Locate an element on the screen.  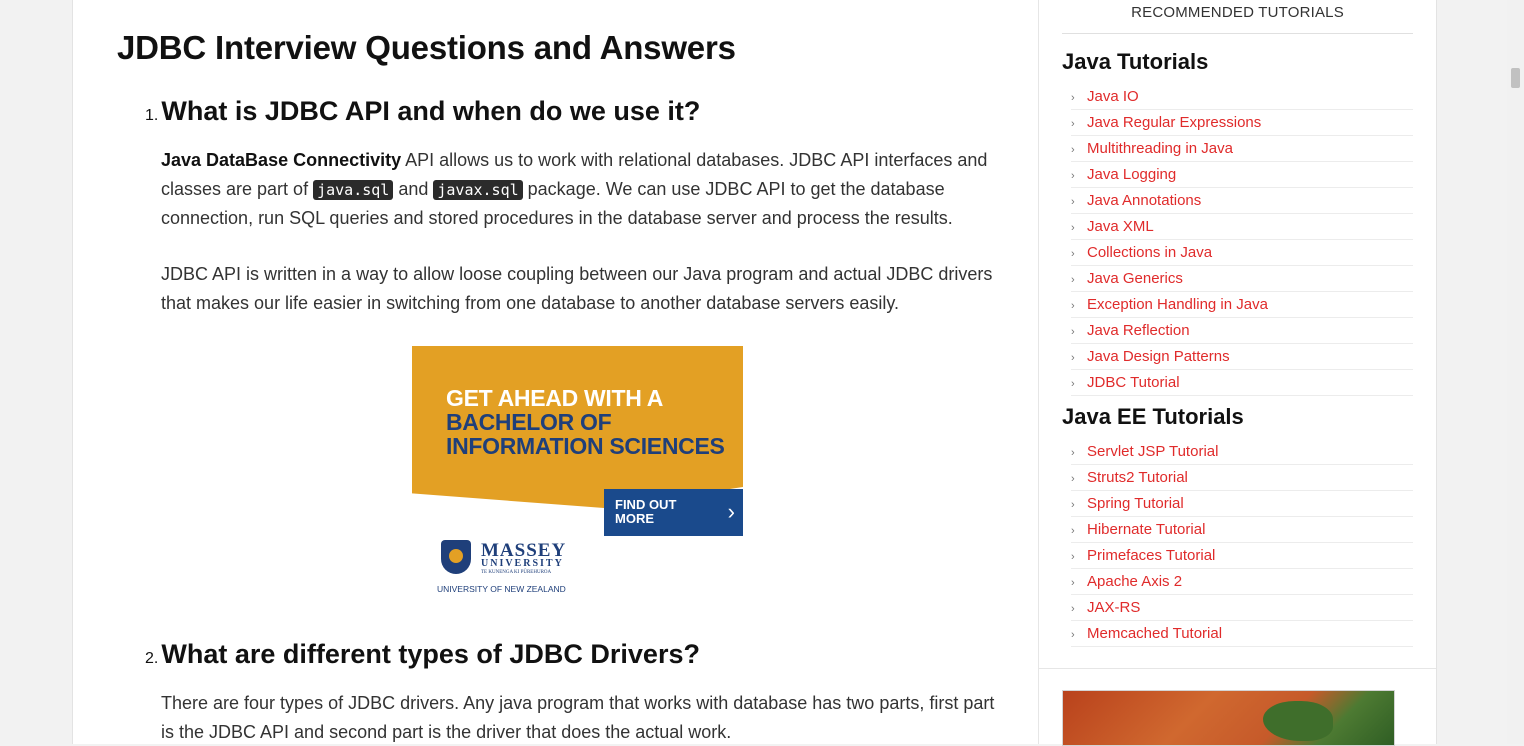
java-ee-tutorials-heading: Java EE Tutorials is located at coordinates (1153, 416).